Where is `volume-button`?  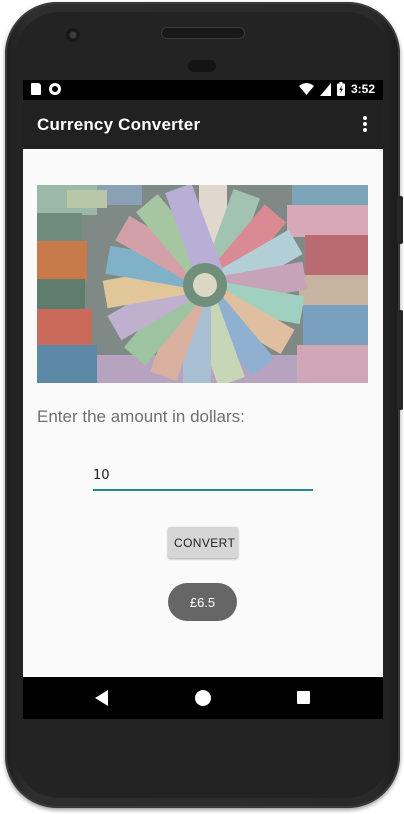
volume-button is located at coordinates (400, 220).